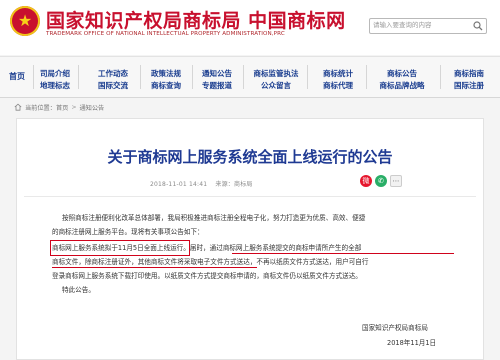 Image resolution: width=500 pixels, height=360 pixels. What do you see at coordinates (118, 248) in the screenshot?
I see `highlighted-launch-date: 商标网上服务系统拟于11月5日全面上线运行` at bounding box center [118, 248].